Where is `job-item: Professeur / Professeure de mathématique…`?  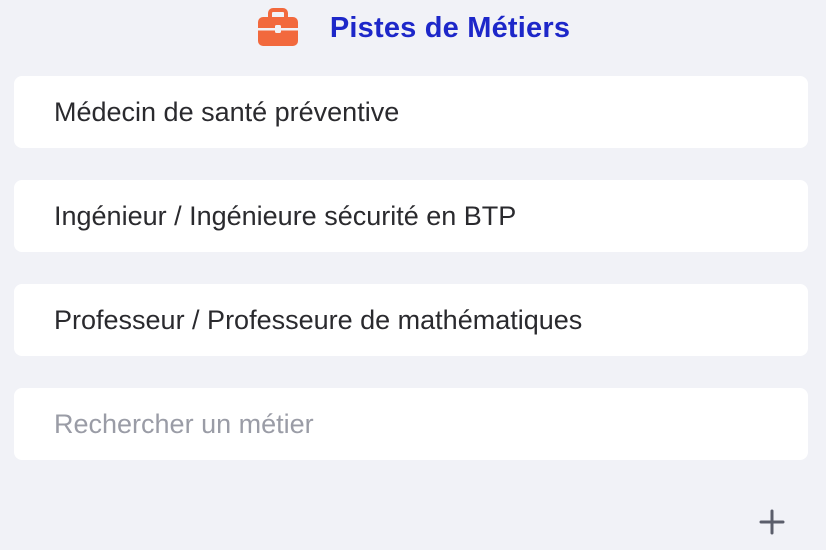
job-item: Professeur / Professeure de mathématique… is located at coordinates (411, 320).